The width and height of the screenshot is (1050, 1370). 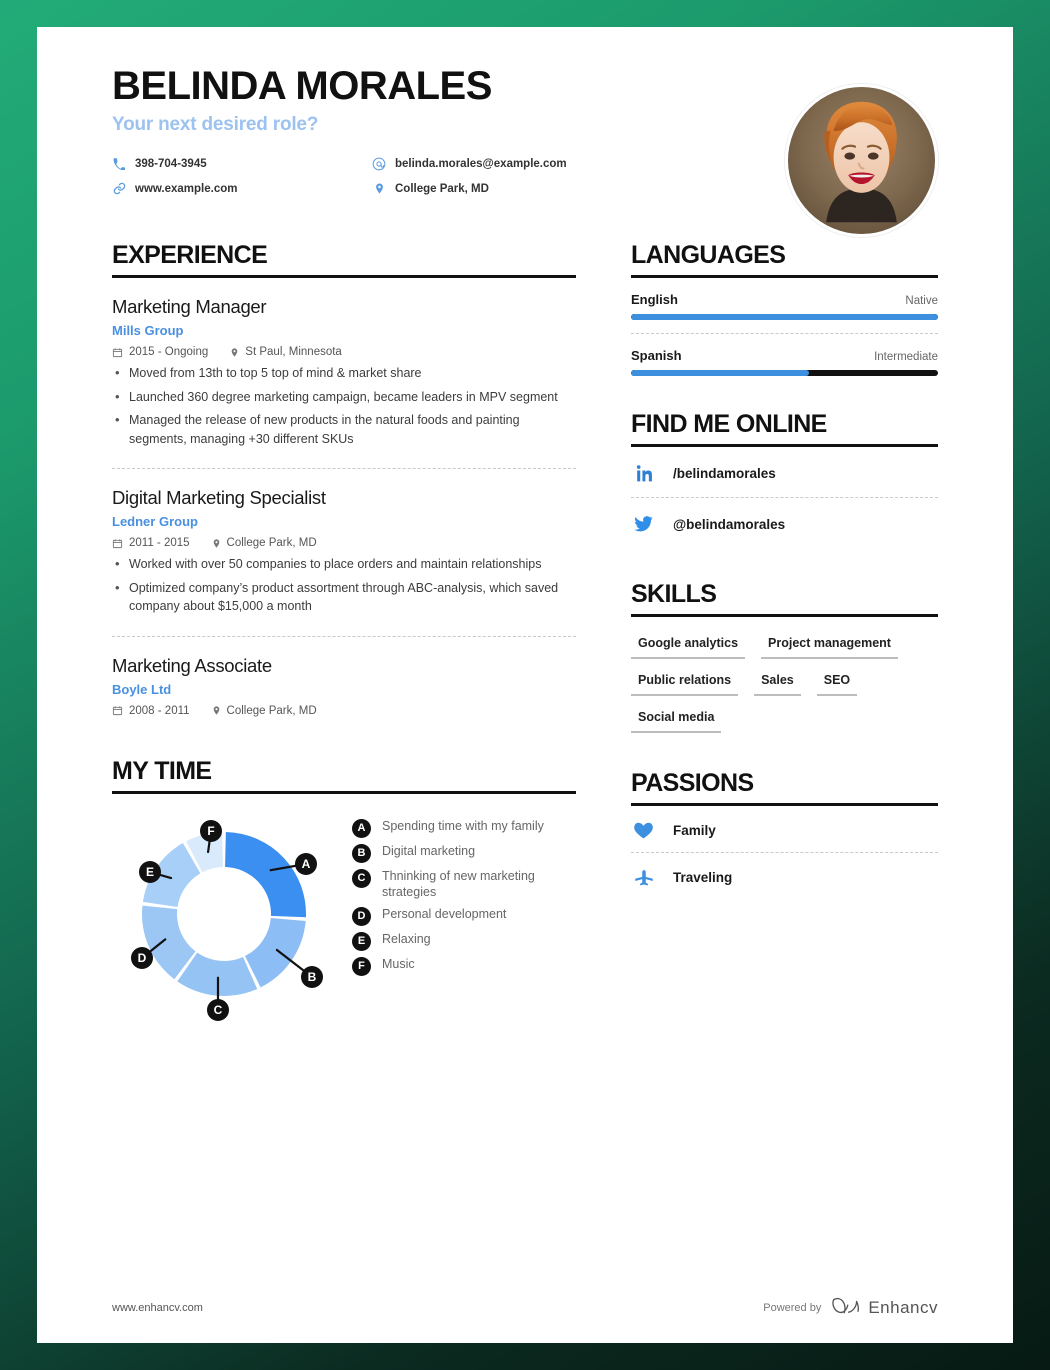 What do you see at coordinates (344, 689) in the screenshot?
I see `job-company: Boyle Ltd` at bounding box center [344, 689].